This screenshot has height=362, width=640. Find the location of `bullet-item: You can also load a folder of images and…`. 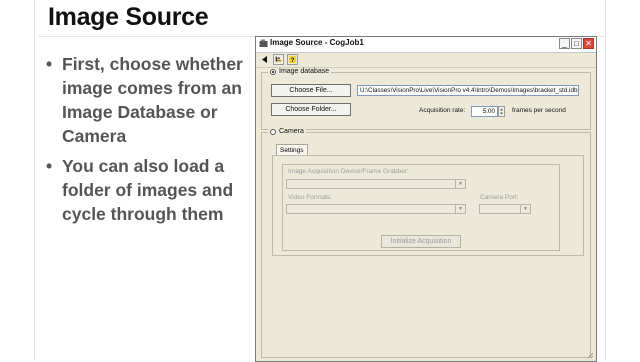

bullet-item: You can also load a folder of images and… is located at coordinates (148, 190).